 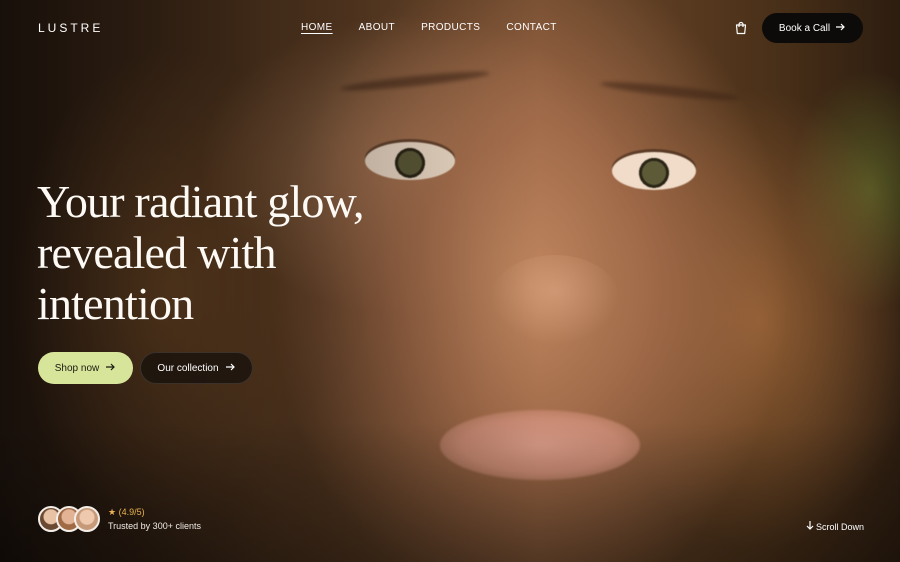 What do you see at coordinates (450, 27) in the screenshot?
I see `nav-item-products: PRODUCTS` at bounding box center [450, 27].